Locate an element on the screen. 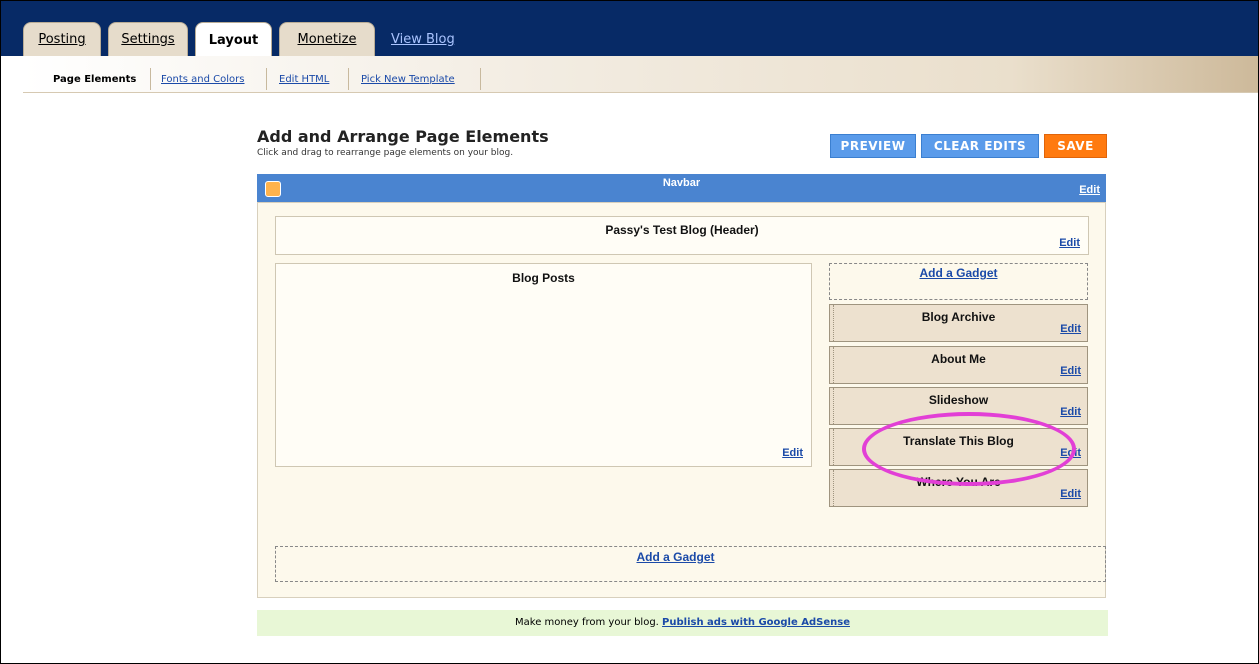 This screenshot has width=1259, height=664. navbar-element: Navbar Edit is located at coordinates (681, 188).